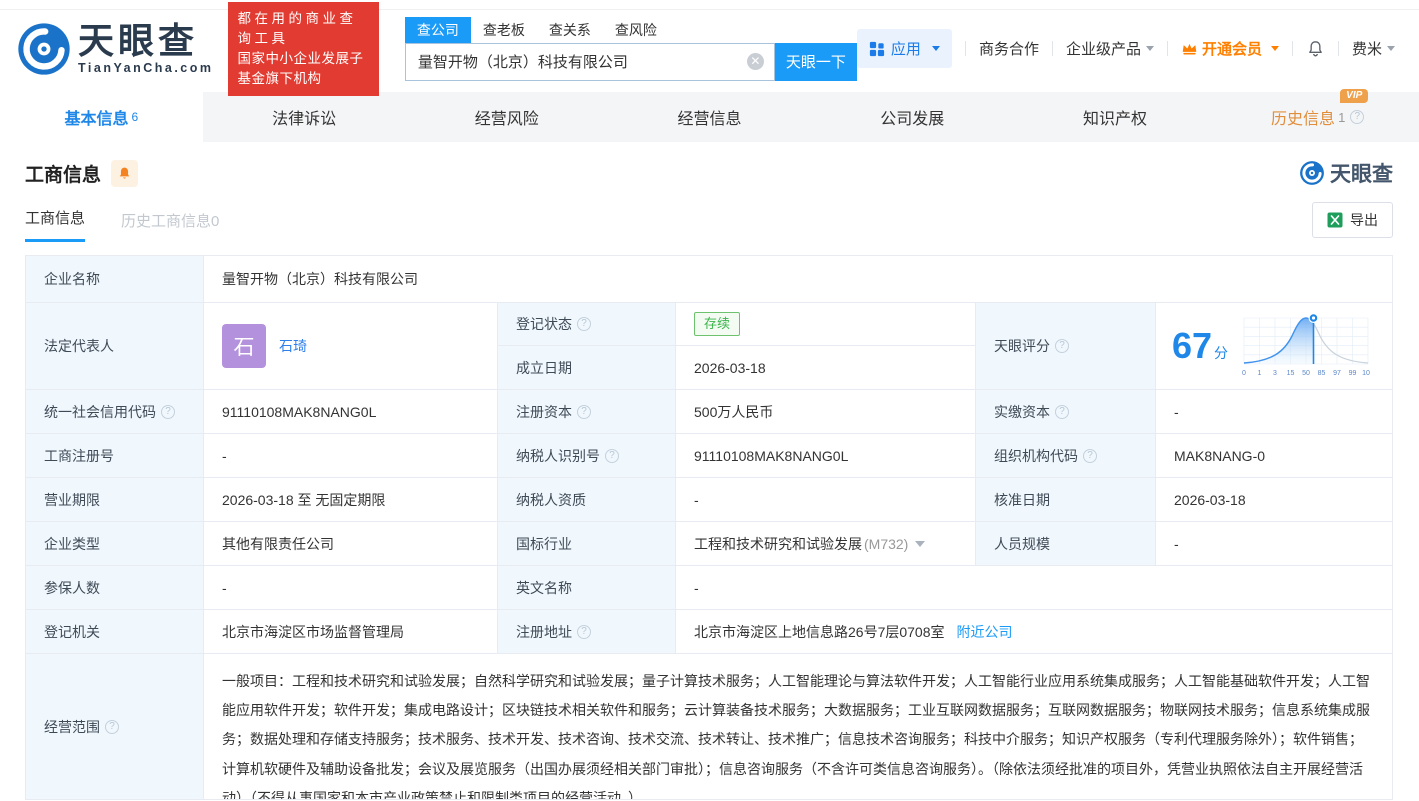 The height and width of the screenshot is (801, 1419). What do you see at coordinates (244, 346) in the screenshot?
I see `legal-rep-avatar: 石` at bounding box center [244, 346].